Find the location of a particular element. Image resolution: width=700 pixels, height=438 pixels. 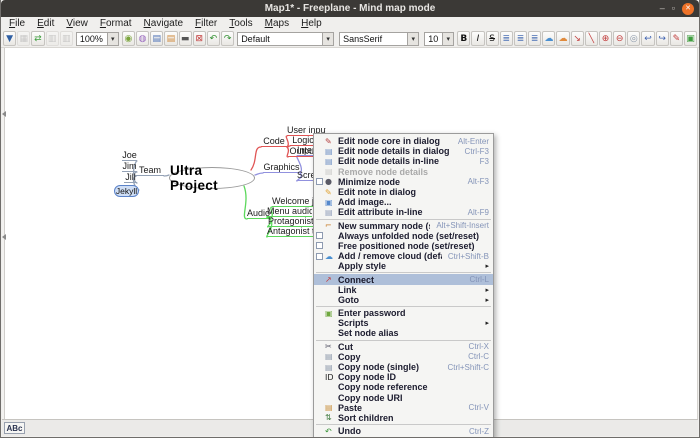

node-color-icon: ≣ is located at coordinates (520, 38).